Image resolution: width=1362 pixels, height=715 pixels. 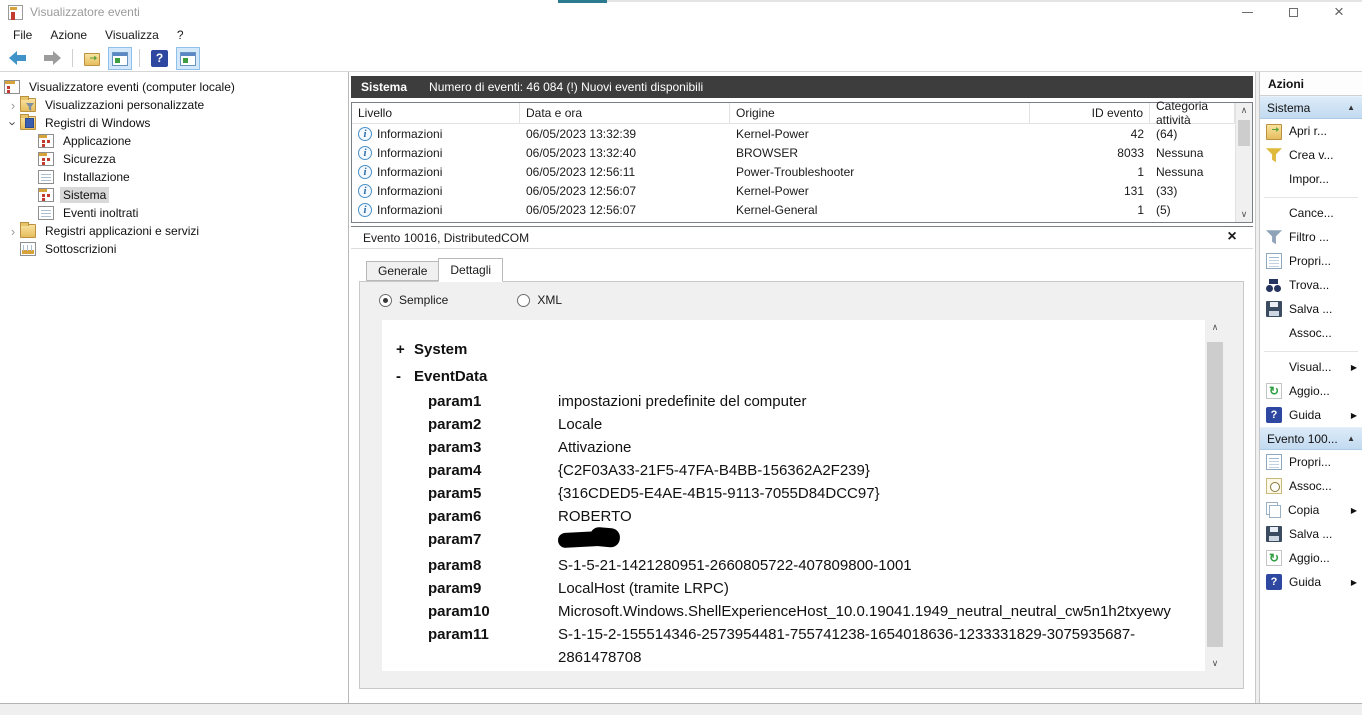 I want to click on restore-icon, so click(x=1295, y=10).